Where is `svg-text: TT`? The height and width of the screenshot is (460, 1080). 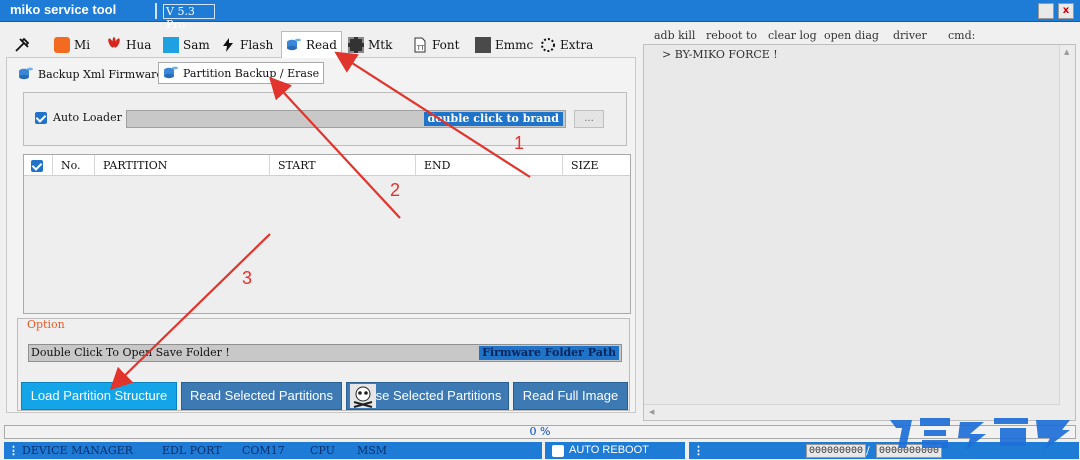
svg-text: TT is located at coordinates (420, 48).